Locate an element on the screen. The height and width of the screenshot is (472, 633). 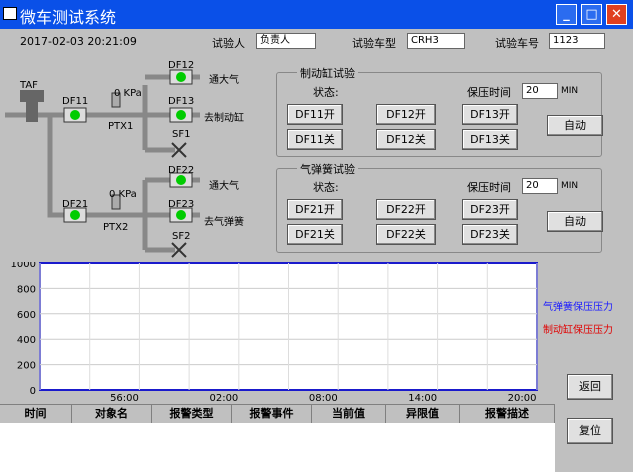
model-field: CRH3 is located at coordinates (436, 41).